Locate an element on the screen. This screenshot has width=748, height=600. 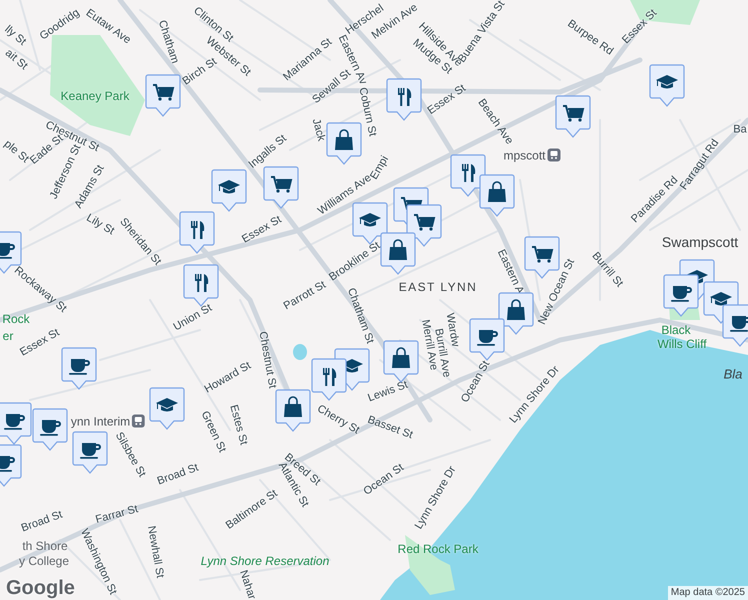
street-label: Basset St is located at coordinates (390, 428).